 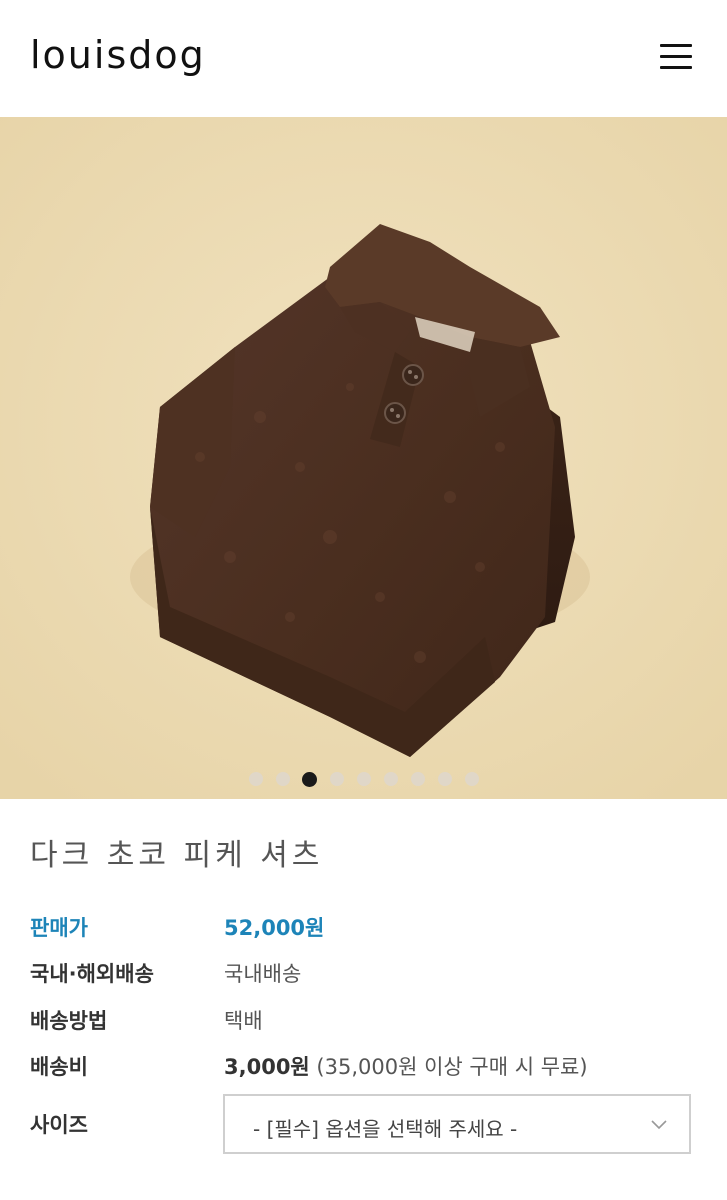 What do you see at coordinates (92, 974) in the screenshot?
I see `shipping-scope-label: 국내·해외배송` at bounding box center [92, 974].